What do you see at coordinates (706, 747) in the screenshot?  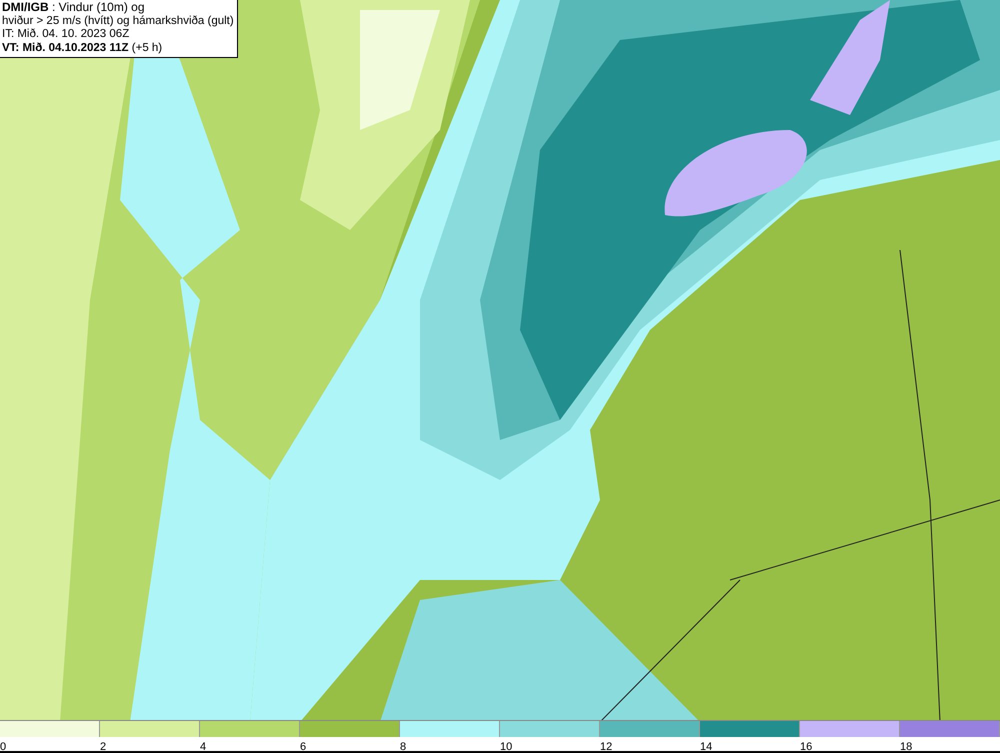 I see `legend-label: 14` at bounding box center [706, 747].